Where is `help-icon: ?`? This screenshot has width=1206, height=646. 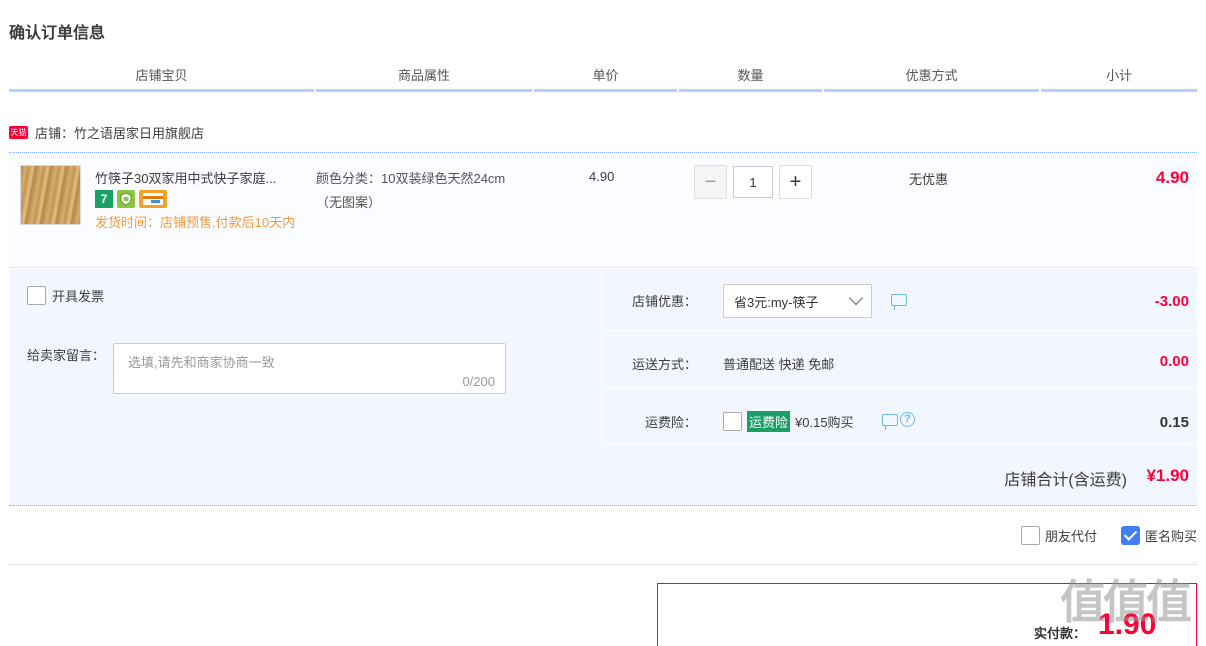 help-icon: ? is located at coordinates (907, 419).